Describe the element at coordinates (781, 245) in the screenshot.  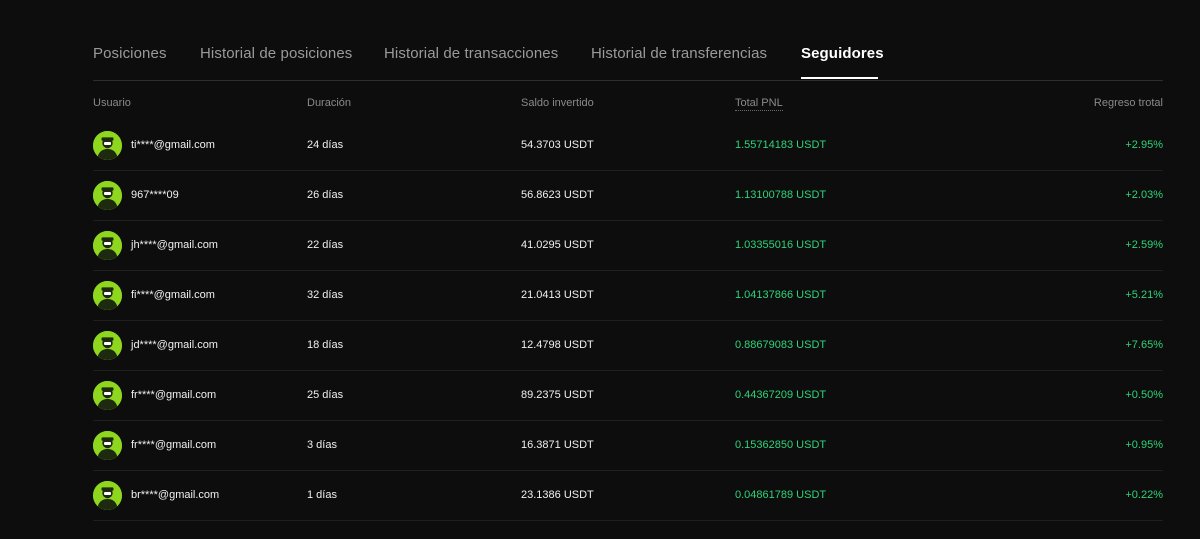
I see `cell-pnl: 1.03355016 USDT` at that location.